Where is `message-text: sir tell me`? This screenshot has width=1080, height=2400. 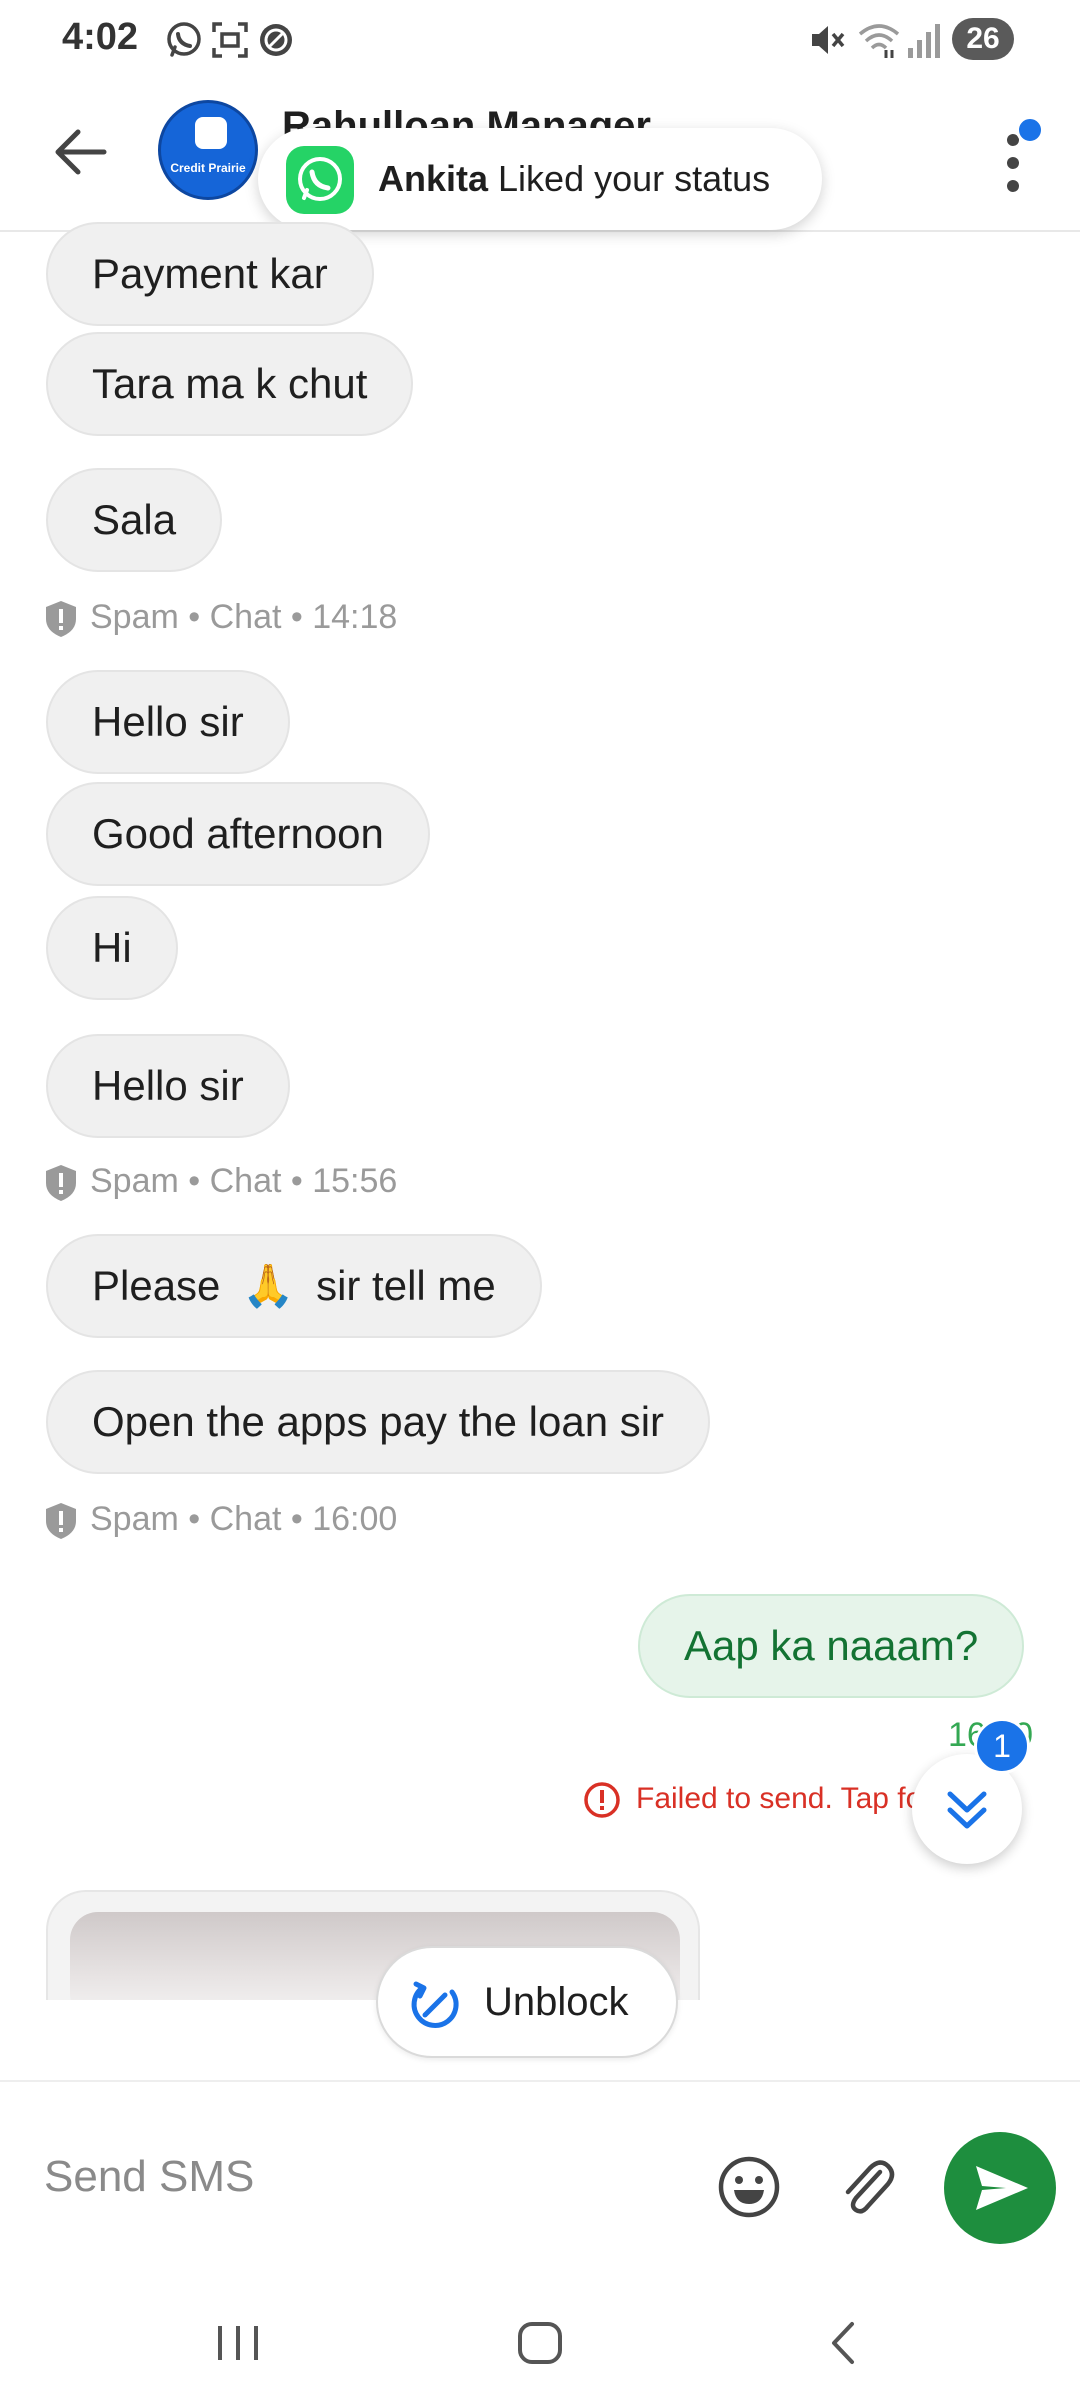 message-text: sir tell me is located at coordinates (406, 1285).